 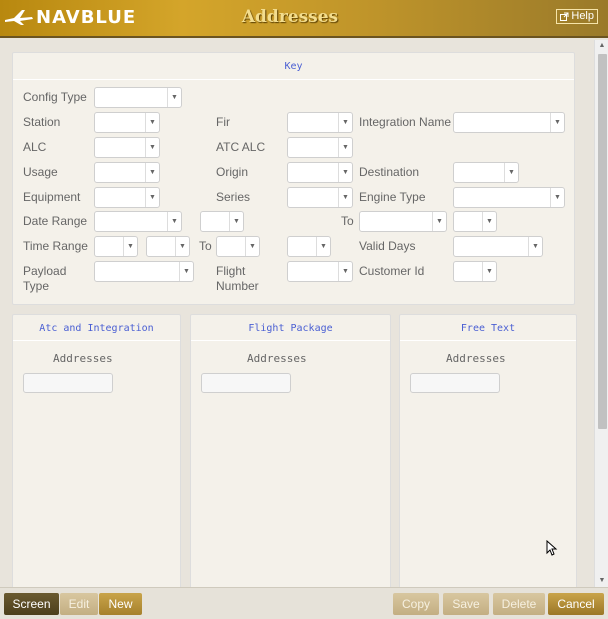 I want to click on time-range-from-minute-dropdown: ▼, so click(x=168, y=246).